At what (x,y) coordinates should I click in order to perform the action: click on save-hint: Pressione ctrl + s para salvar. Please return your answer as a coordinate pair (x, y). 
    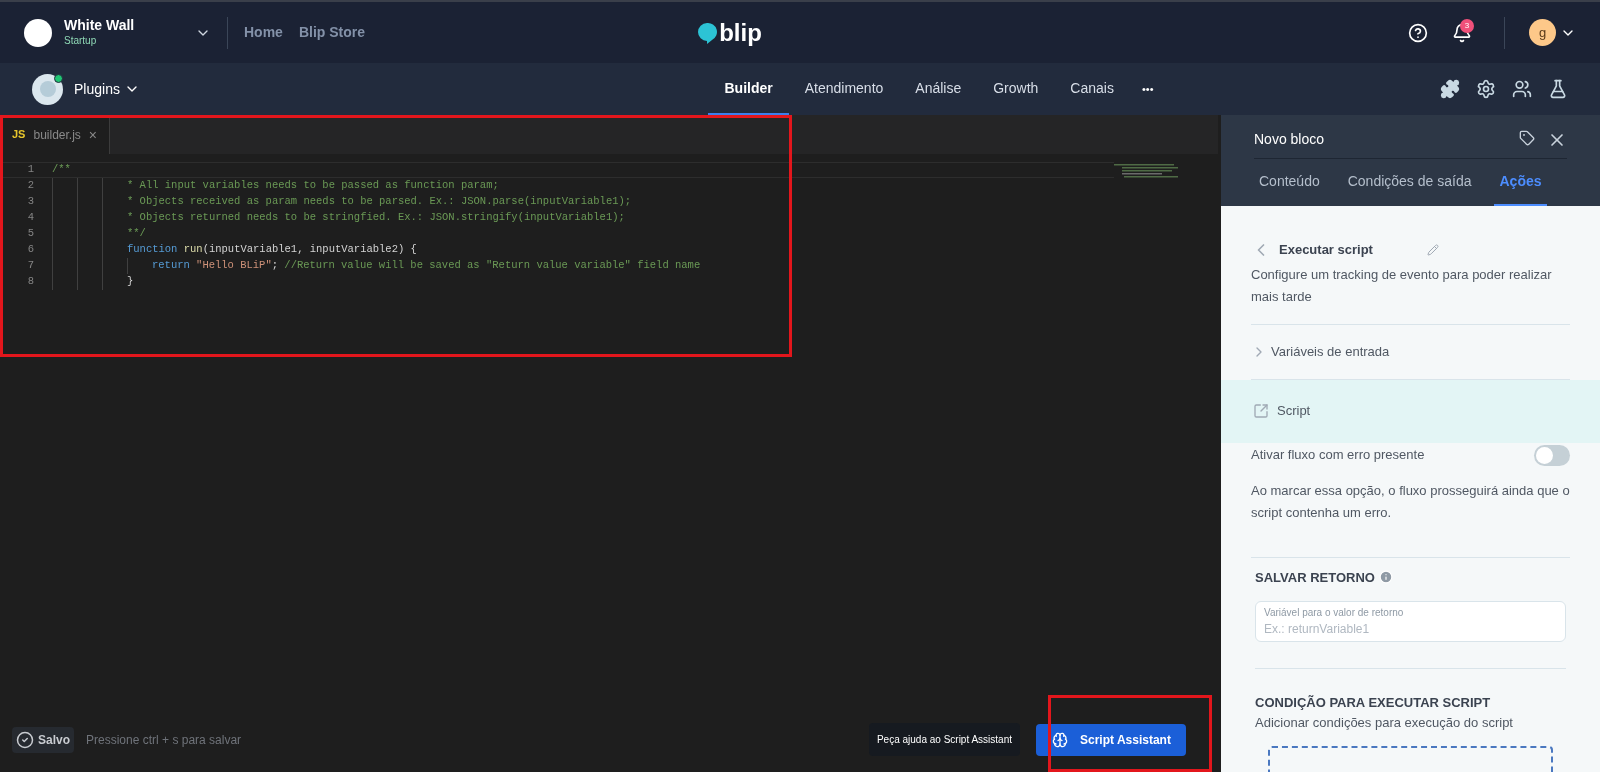
    Looking at the image, I should click on (164, 740).